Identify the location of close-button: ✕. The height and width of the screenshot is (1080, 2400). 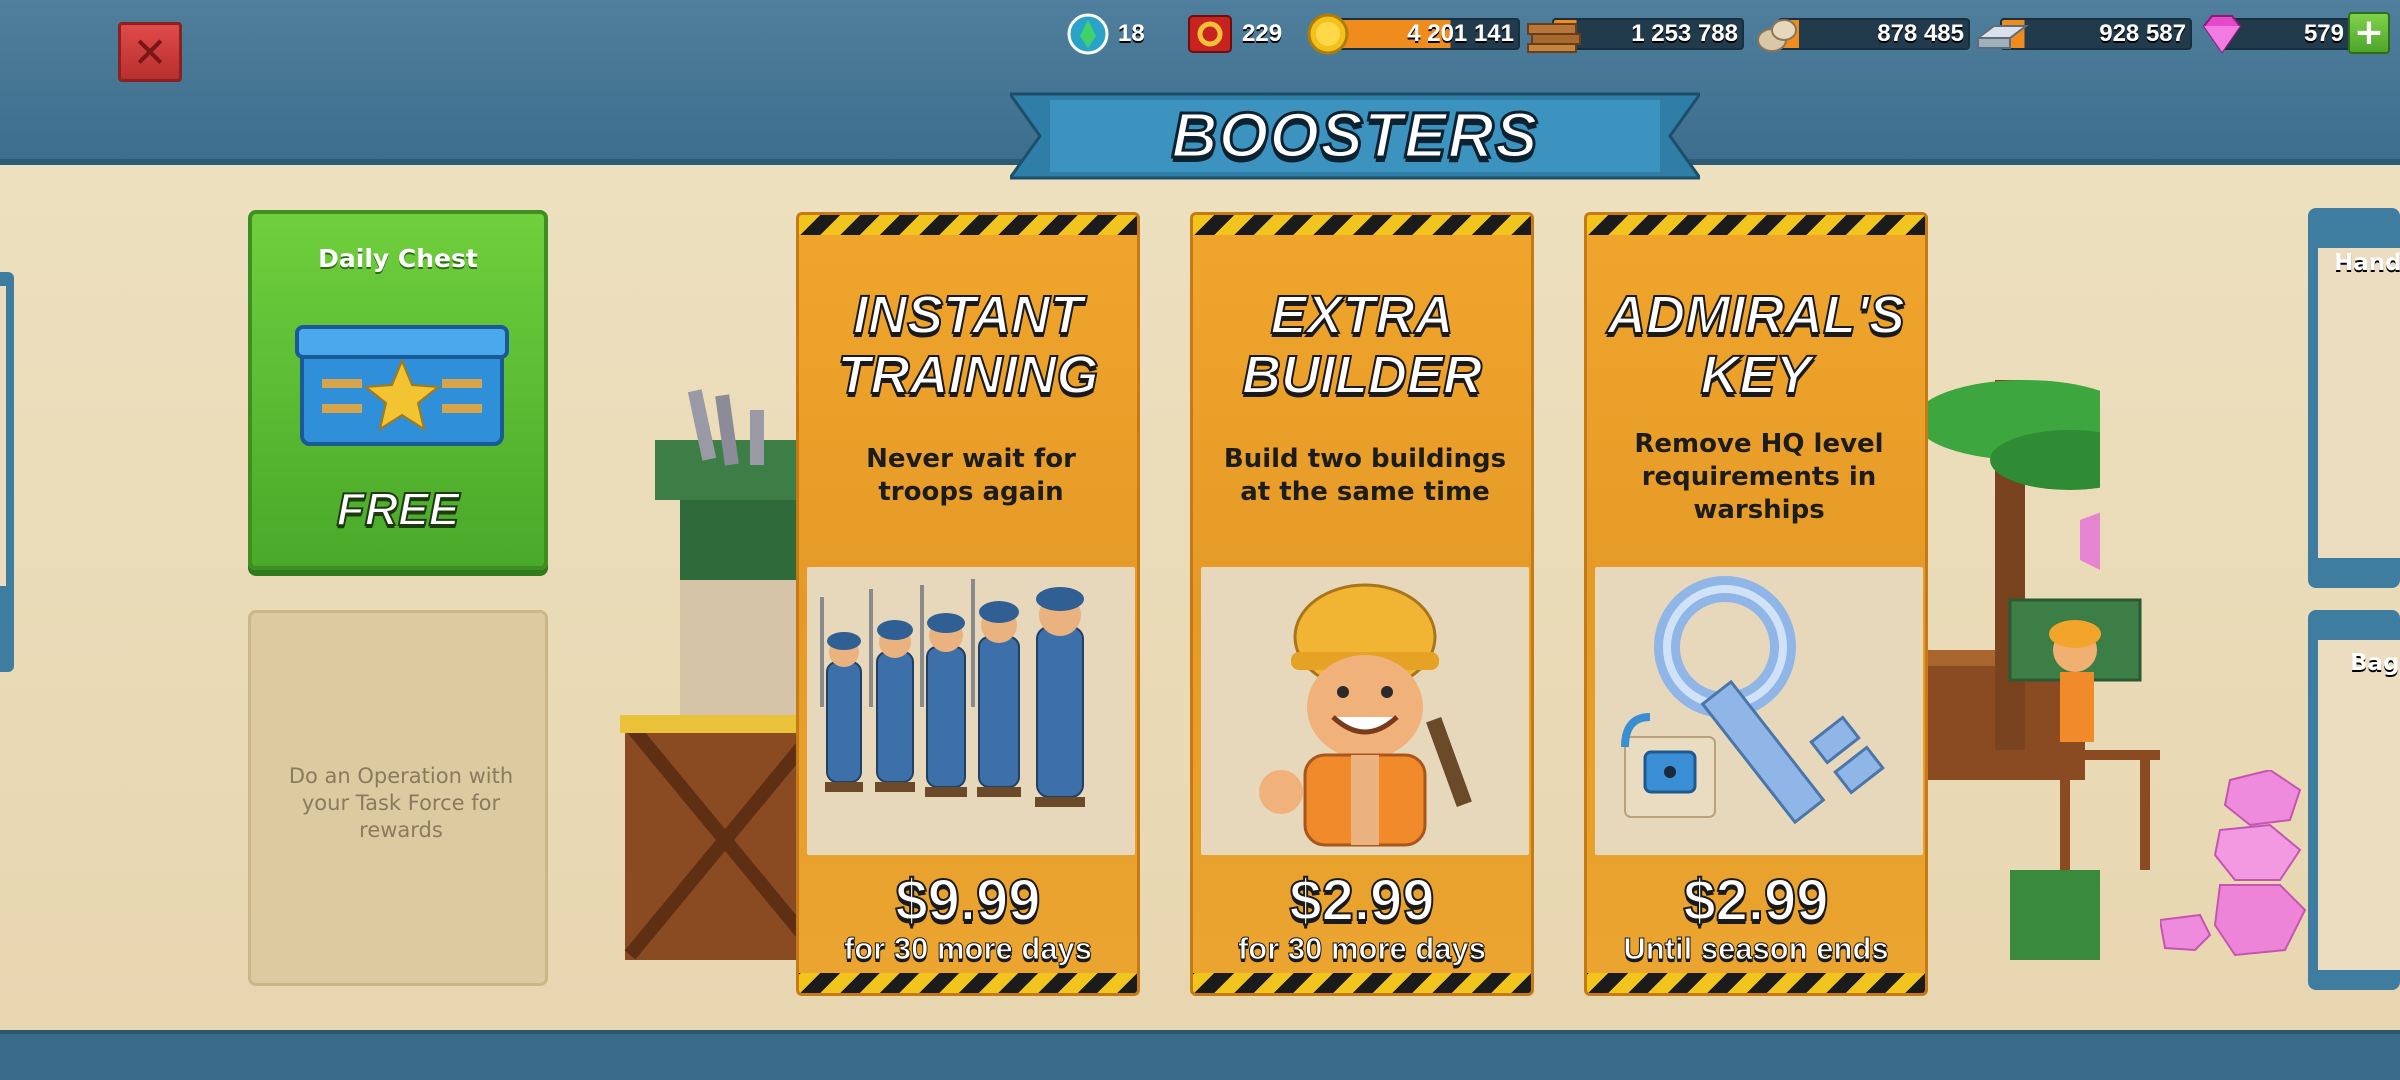
(150, 52).